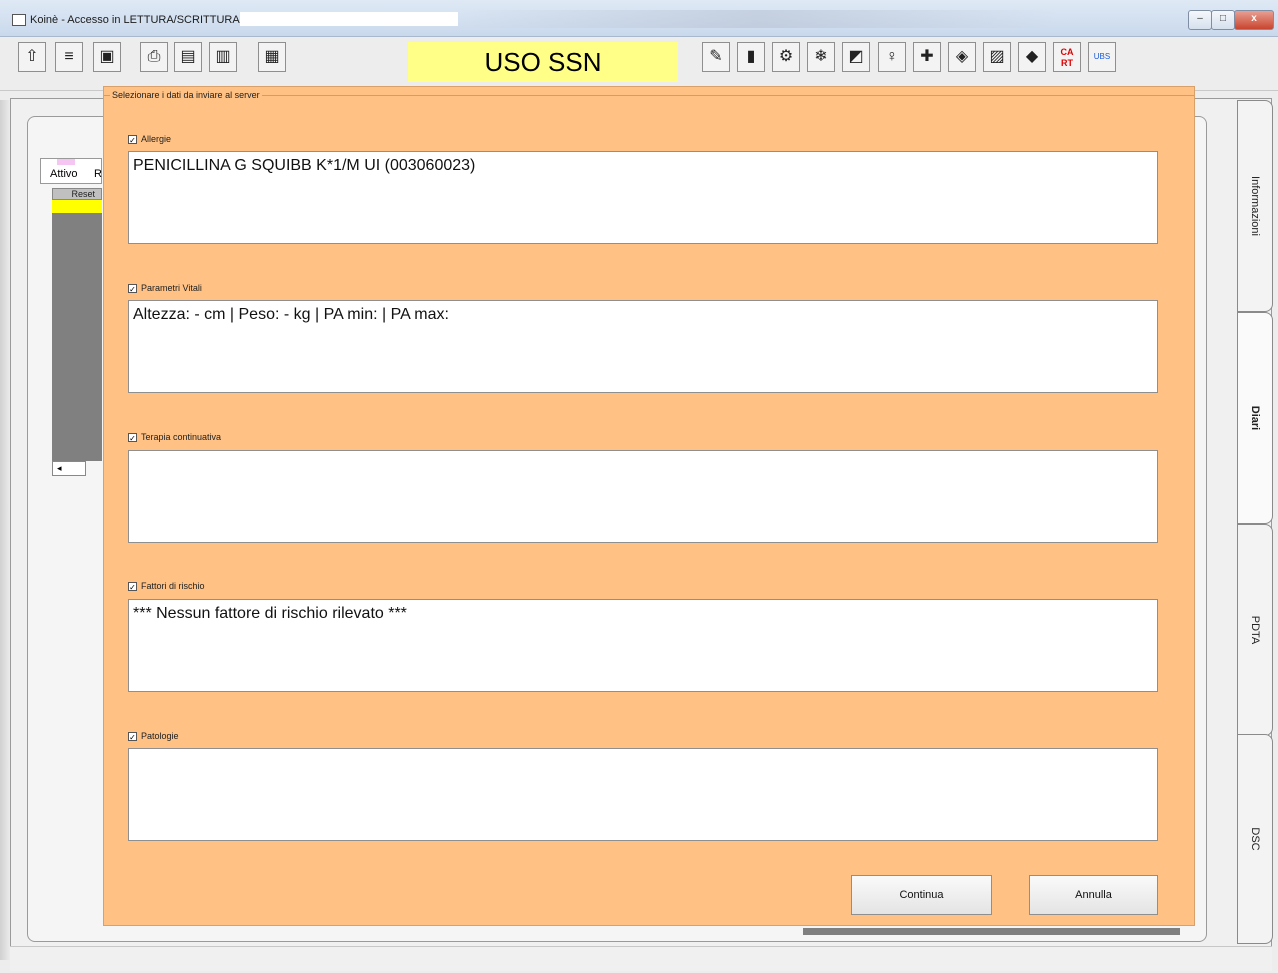 The image size is (1278, 973). Describe the element at coordinates (997, 57) in the screenshot. I see `clipboard-icon: ▨` at that location.